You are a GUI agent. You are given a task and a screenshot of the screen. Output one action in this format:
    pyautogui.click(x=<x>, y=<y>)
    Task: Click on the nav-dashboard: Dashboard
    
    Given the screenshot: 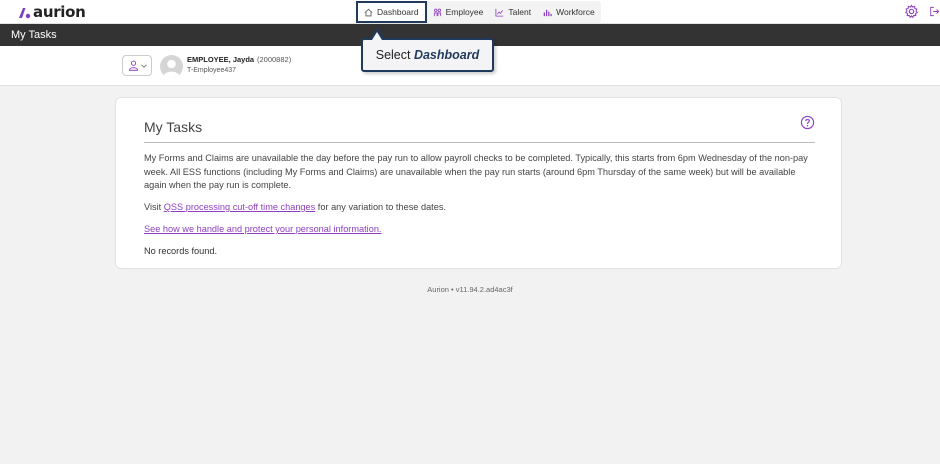 What is the action you would take?
    pyautogui.click(x=391, y=12)
    